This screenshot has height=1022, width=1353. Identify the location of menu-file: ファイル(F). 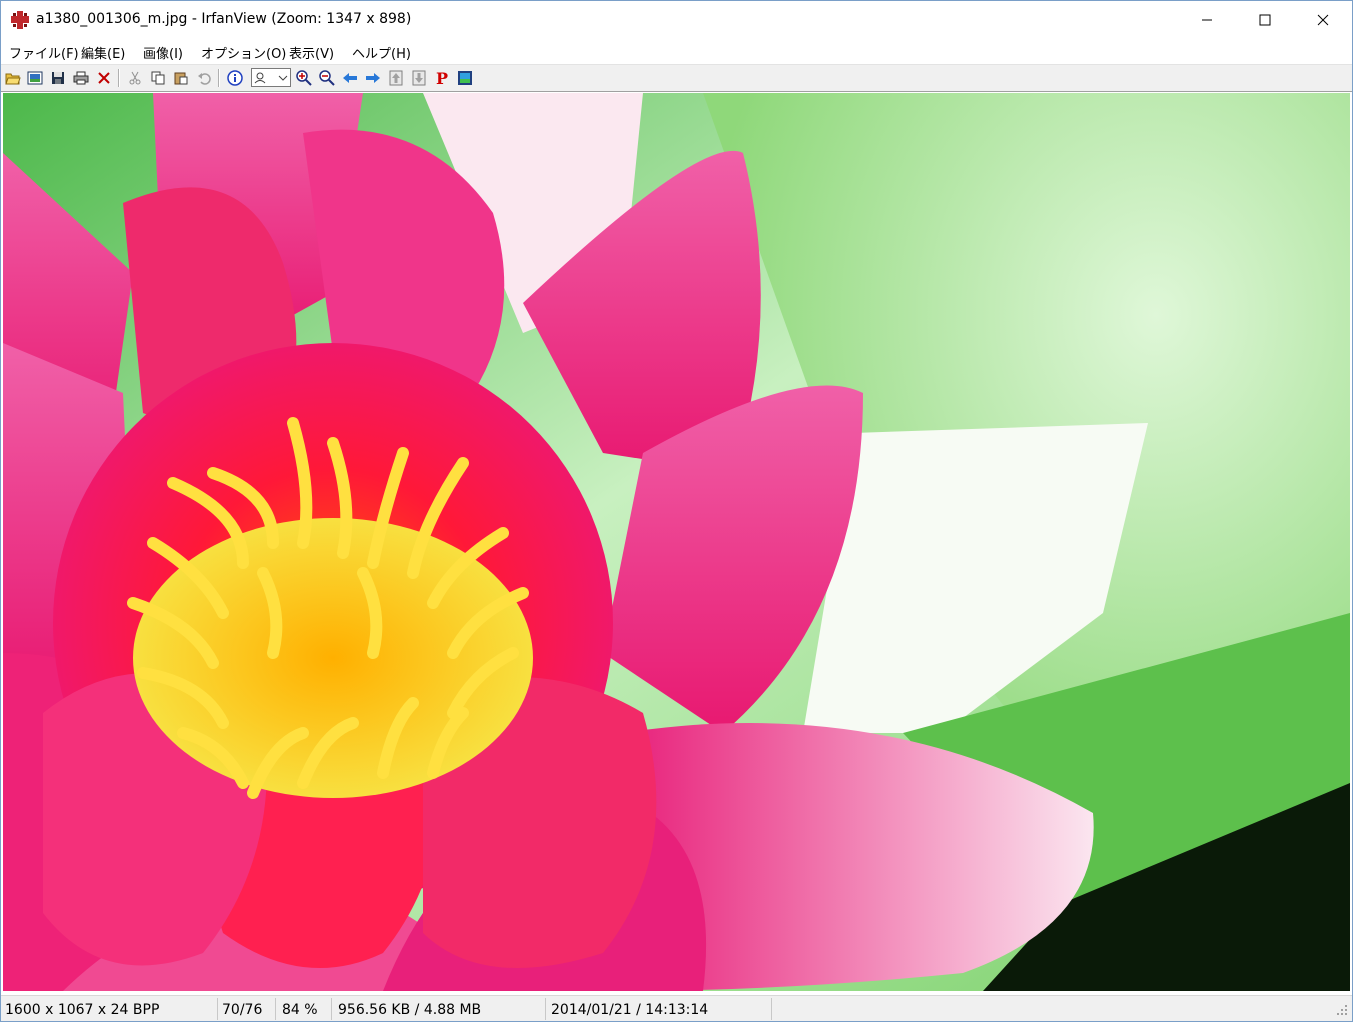
(44, 52).